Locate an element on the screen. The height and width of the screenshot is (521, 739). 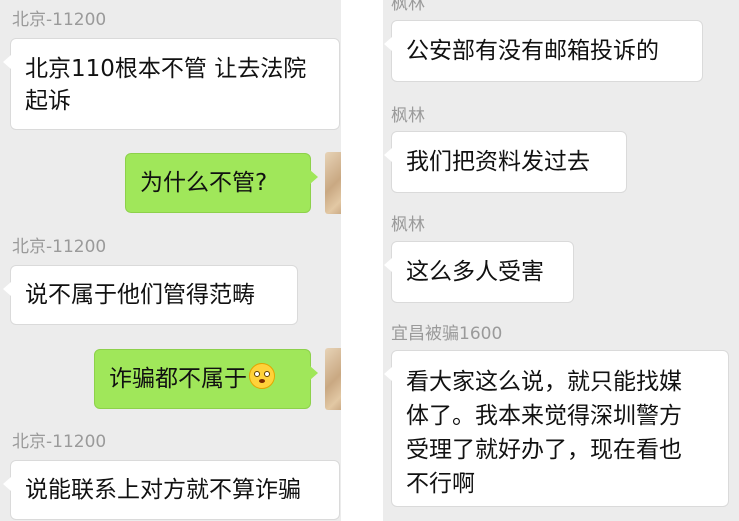
message-bubble: 公安部有没有邮箱投诉的 is located at coordinates (543, 51).